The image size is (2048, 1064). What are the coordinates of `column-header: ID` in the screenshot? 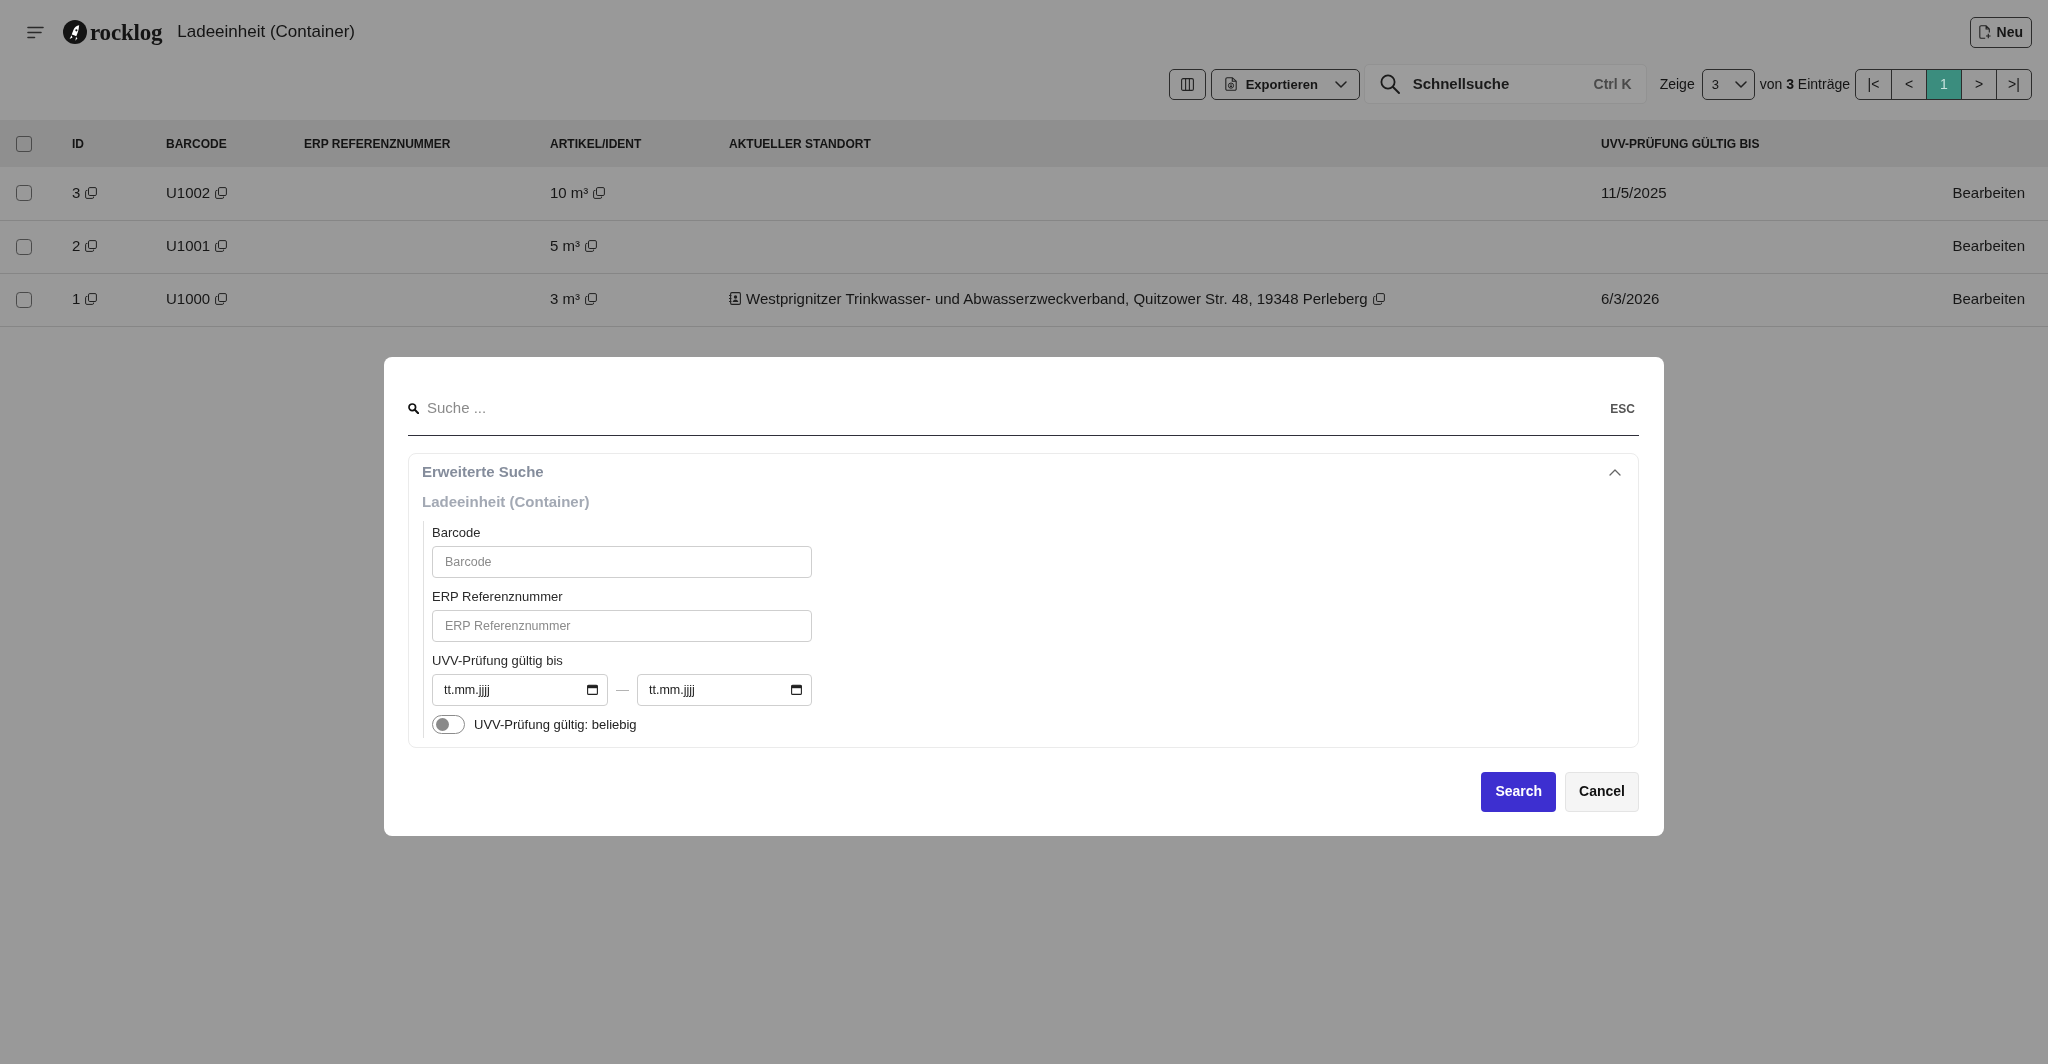 It's located at (78, 143).